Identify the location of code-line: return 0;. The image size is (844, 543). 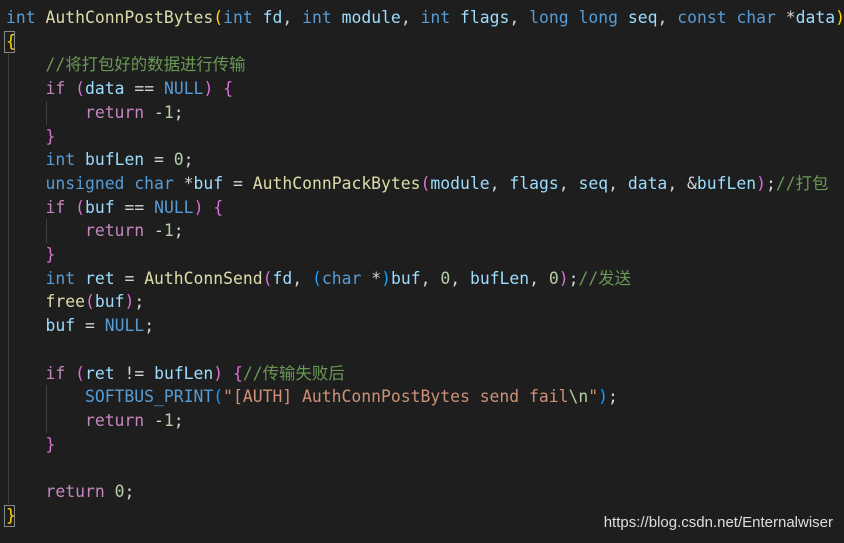
(70, 492).